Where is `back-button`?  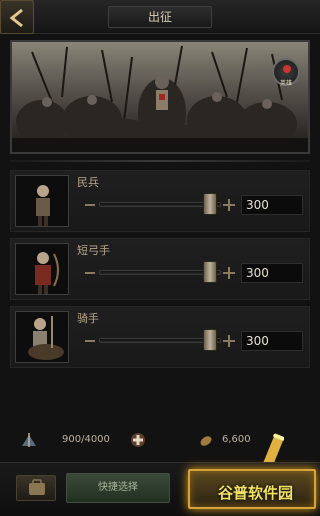
back-button is located at coordinates (17, 17).